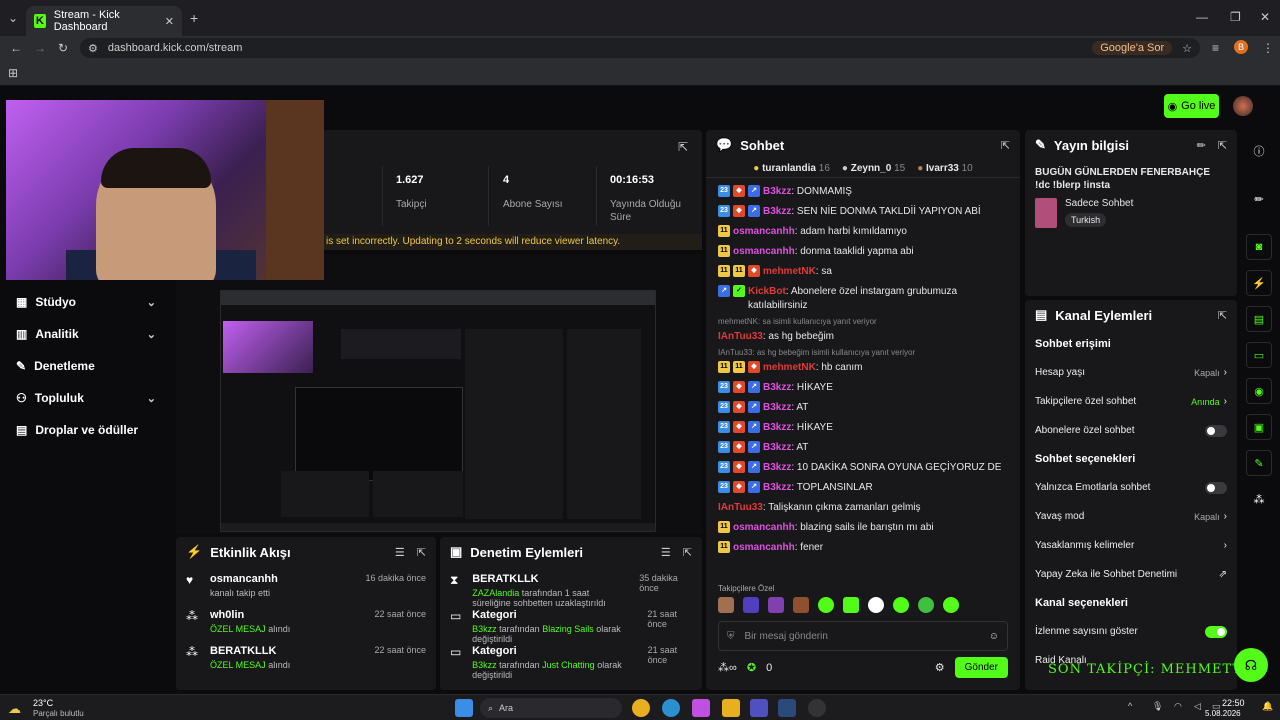  I want to click on chat-message: 11 11 ◆ mehmetNK: sa, so click(863, 272).